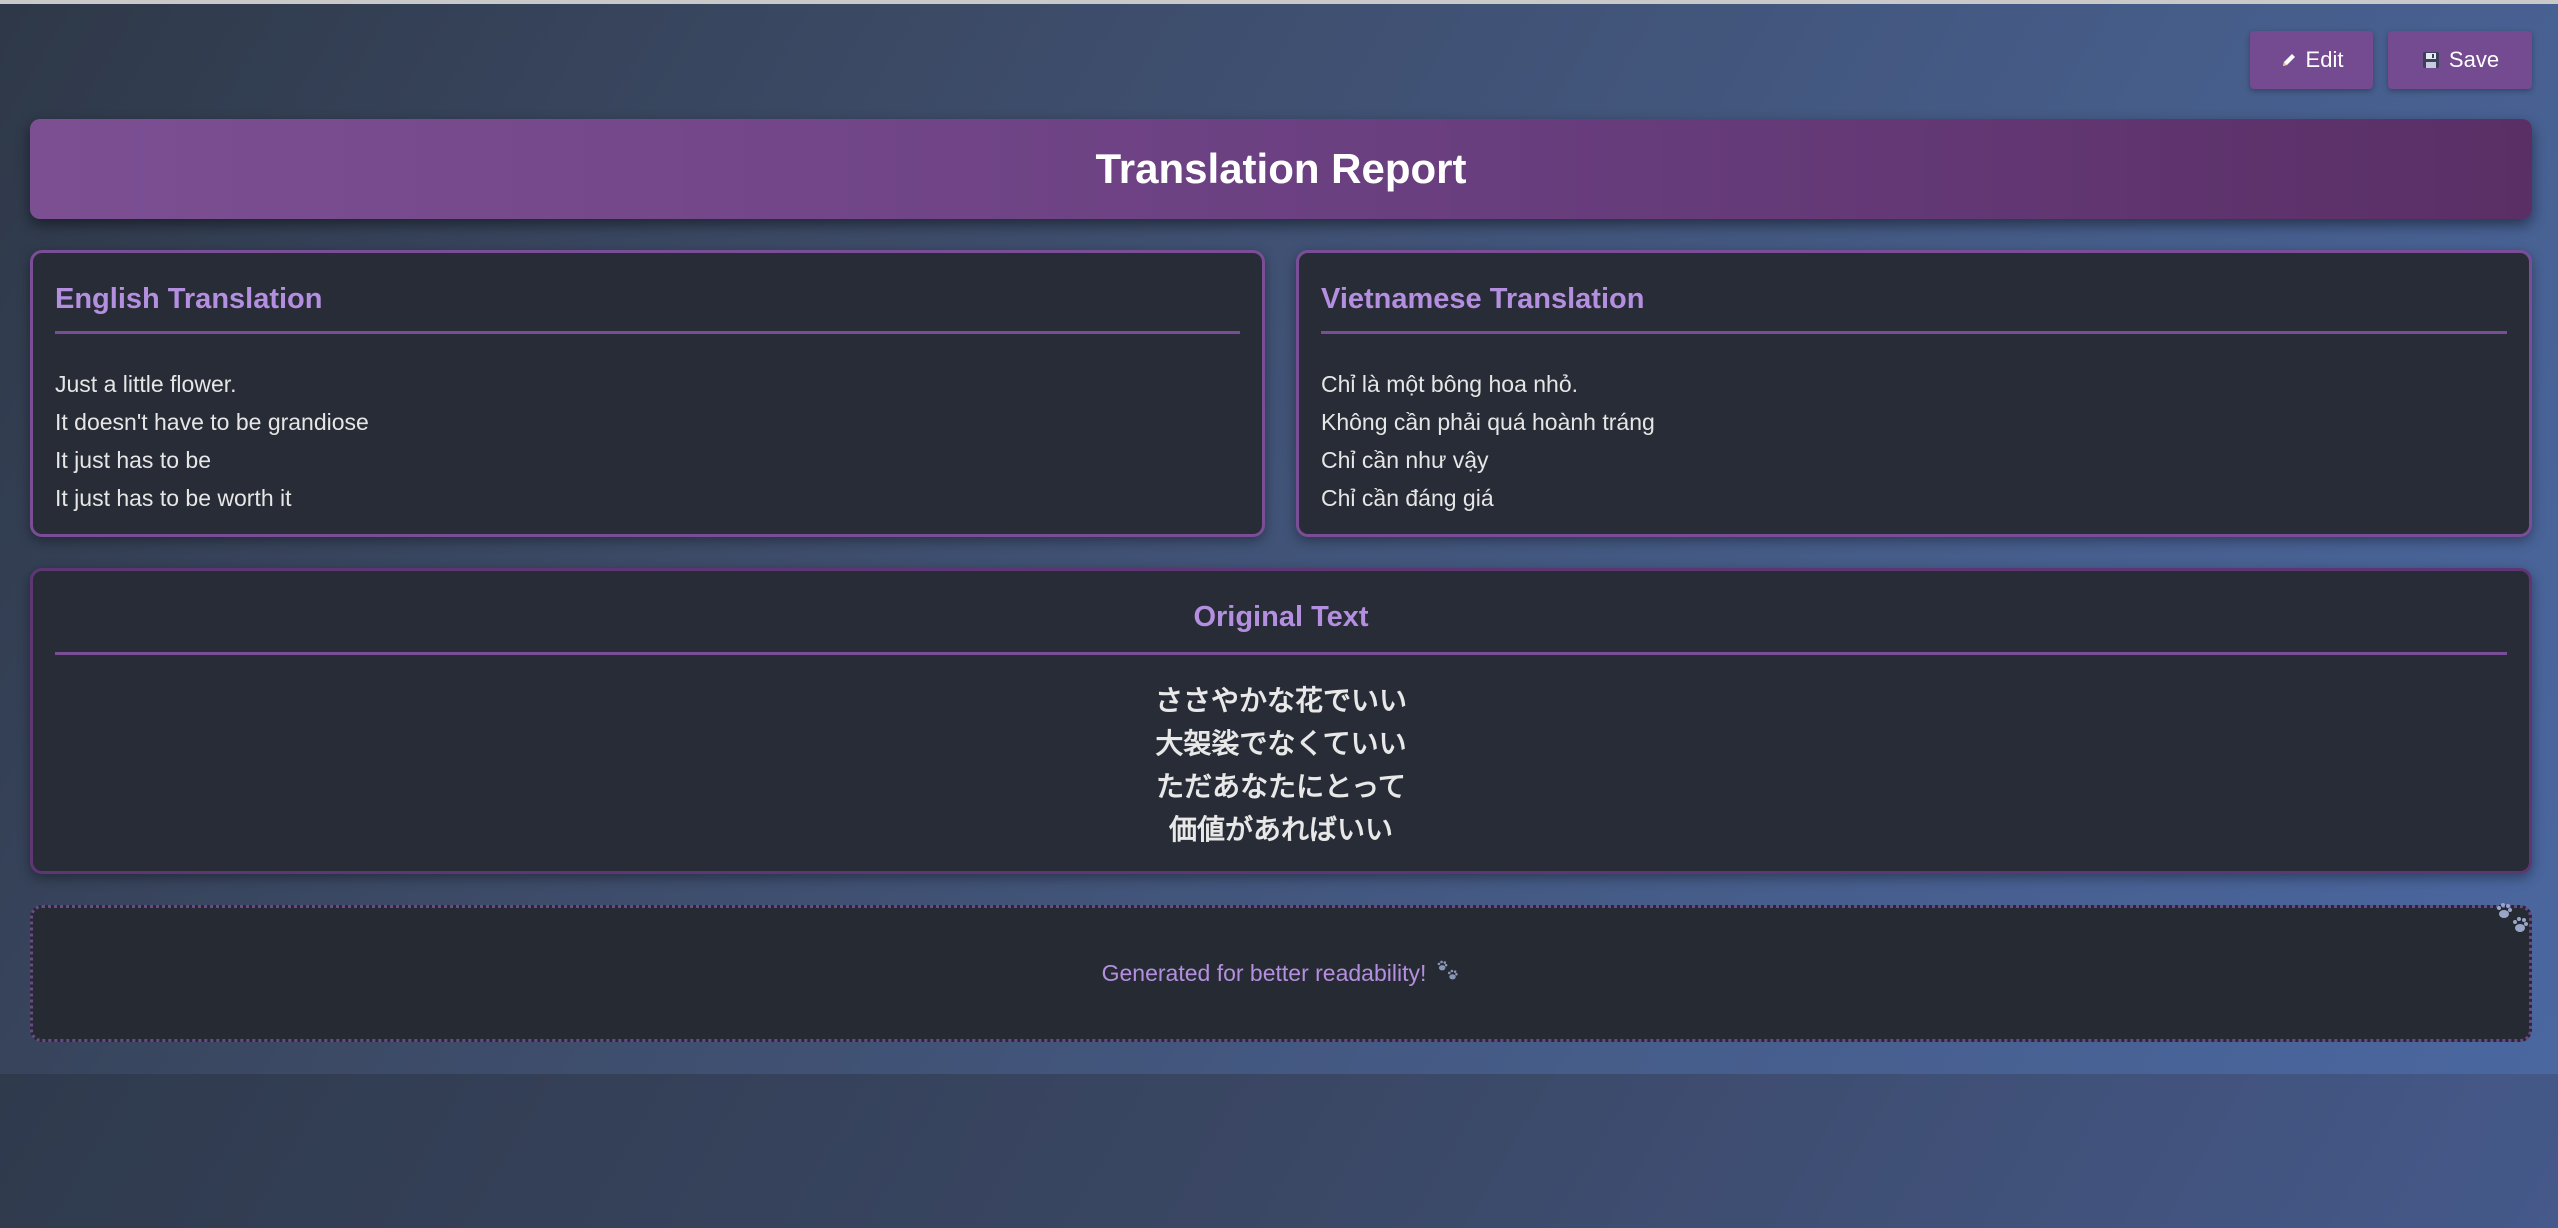 Image resolution: width=2558 pixels, height=1228 pixels. What do you see at coordinates (1264, 973) in the screenshot?
I see `footer-text: Generated for better readability!` at bounding box center [1264, 973].